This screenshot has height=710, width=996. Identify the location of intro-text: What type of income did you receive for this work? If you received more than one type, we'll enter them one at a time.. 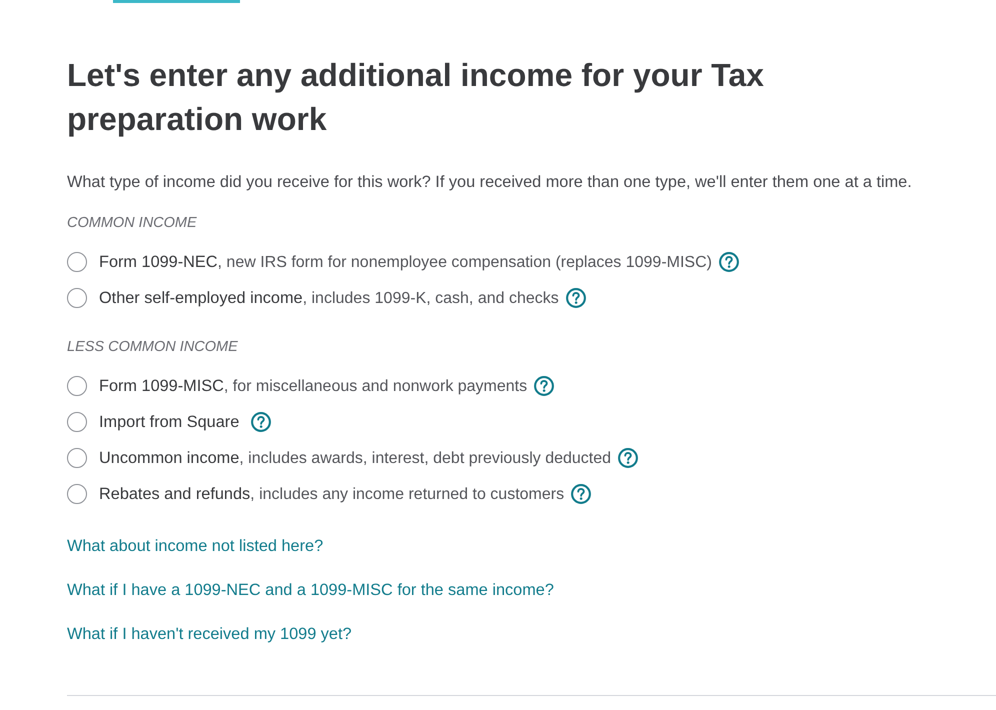
(490, 182).